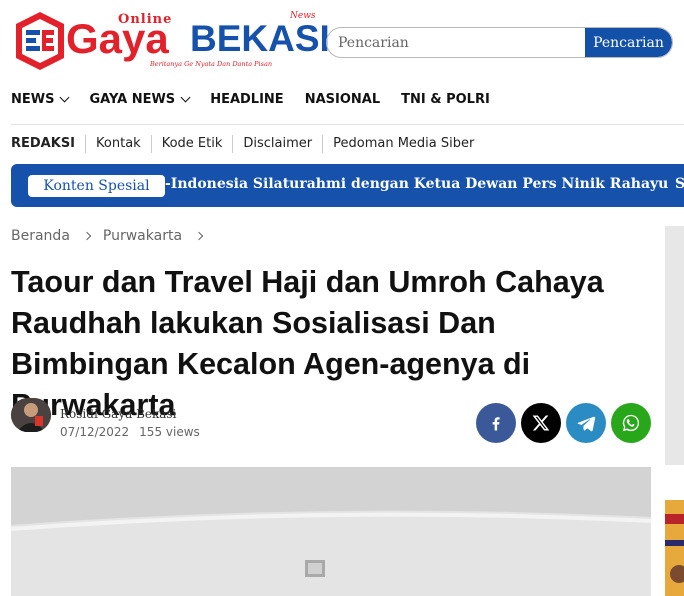 The height and width of the screenshot is (596, 684). What do you see at coordinates (96, 186) in the screenshot?
I see `ticker-badge: Konten Spesial` at bounding box center [96, 186].